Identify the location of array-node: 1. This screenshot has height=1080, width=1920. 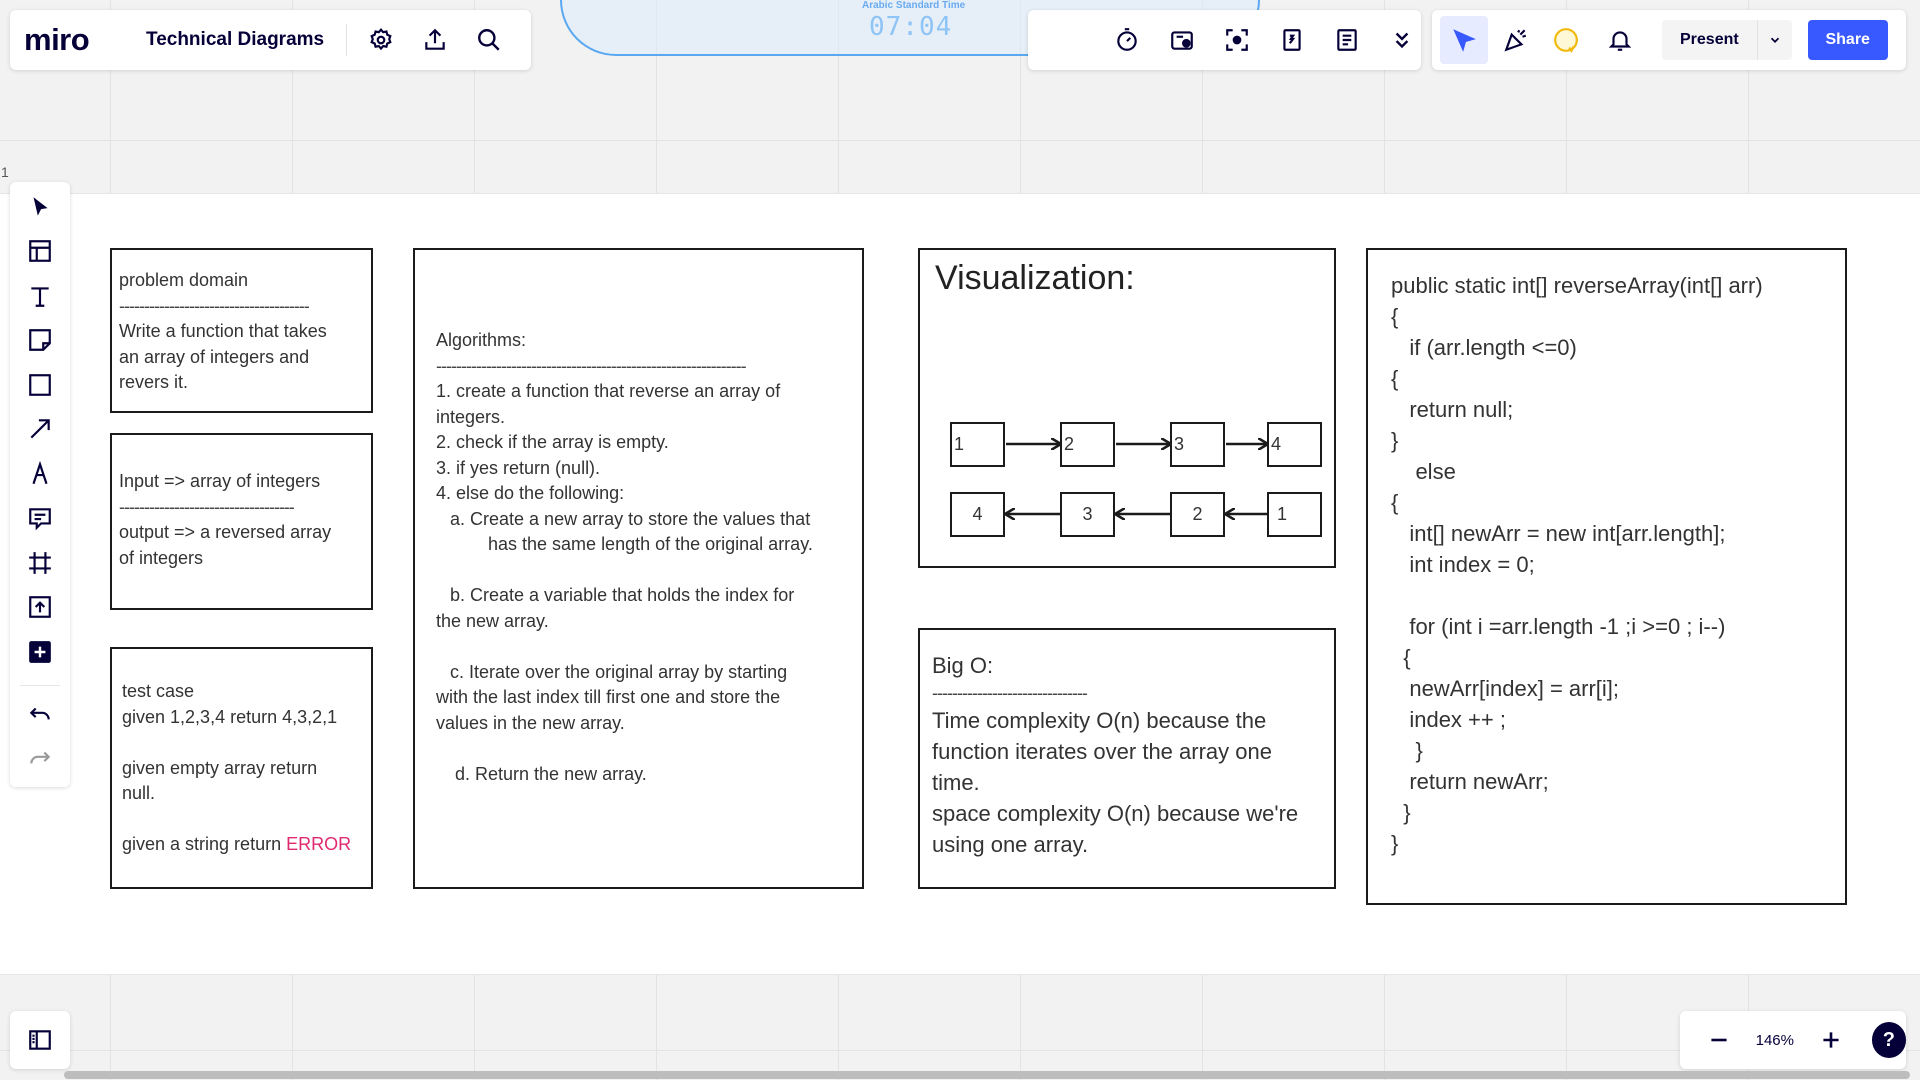
(977, 444).